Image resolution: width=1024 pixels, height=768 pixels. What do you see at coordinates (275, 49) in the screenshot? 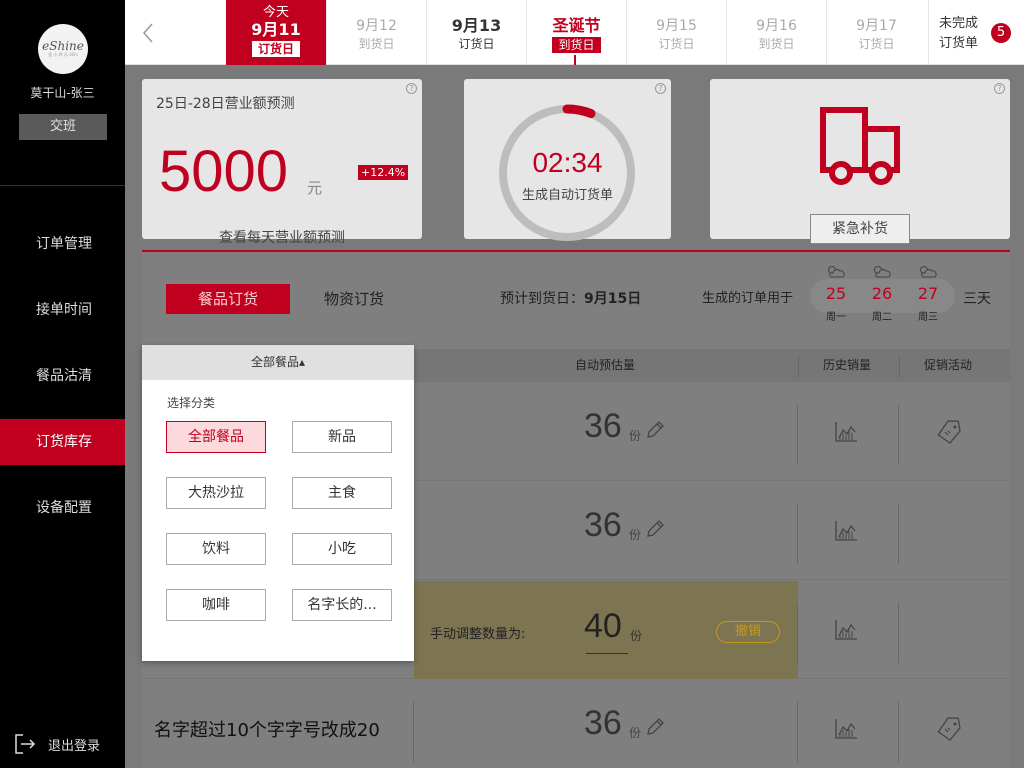
I see `date-type-badge: 订货日` at bounding box center [275, 49].